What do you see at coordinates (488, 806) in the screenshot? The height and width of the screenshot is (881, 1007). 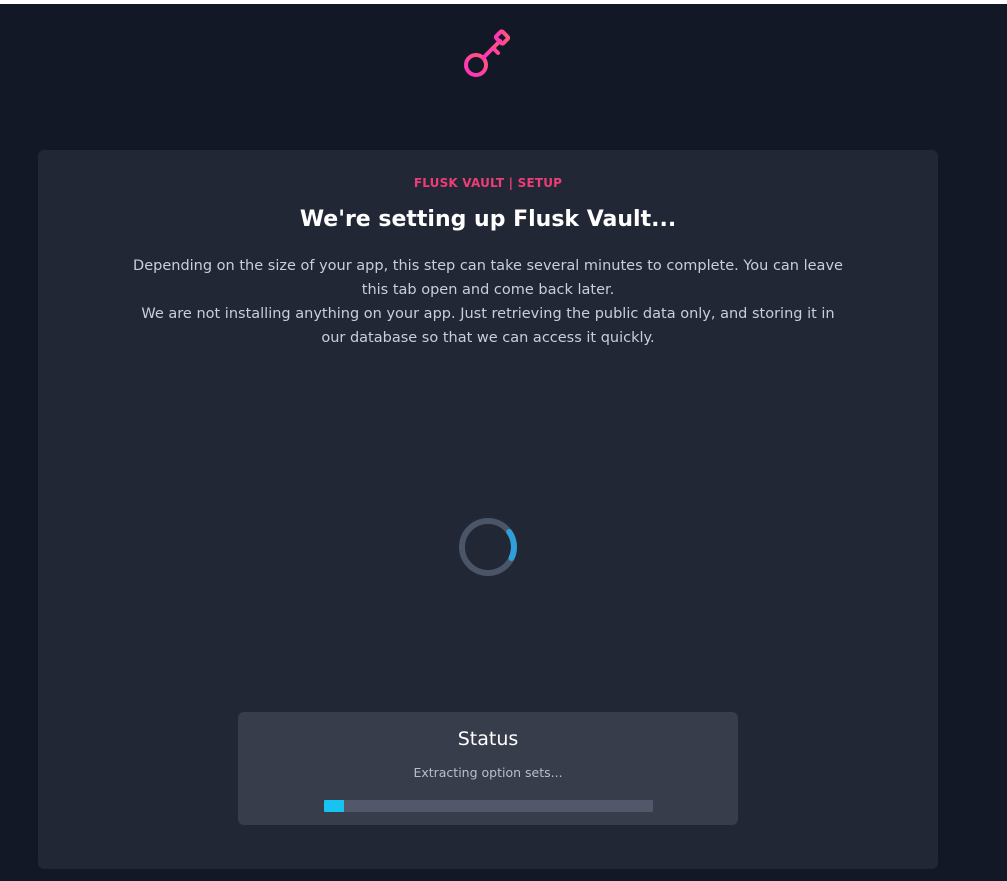 I see `progress-bar` at bounding box center [488, 806].